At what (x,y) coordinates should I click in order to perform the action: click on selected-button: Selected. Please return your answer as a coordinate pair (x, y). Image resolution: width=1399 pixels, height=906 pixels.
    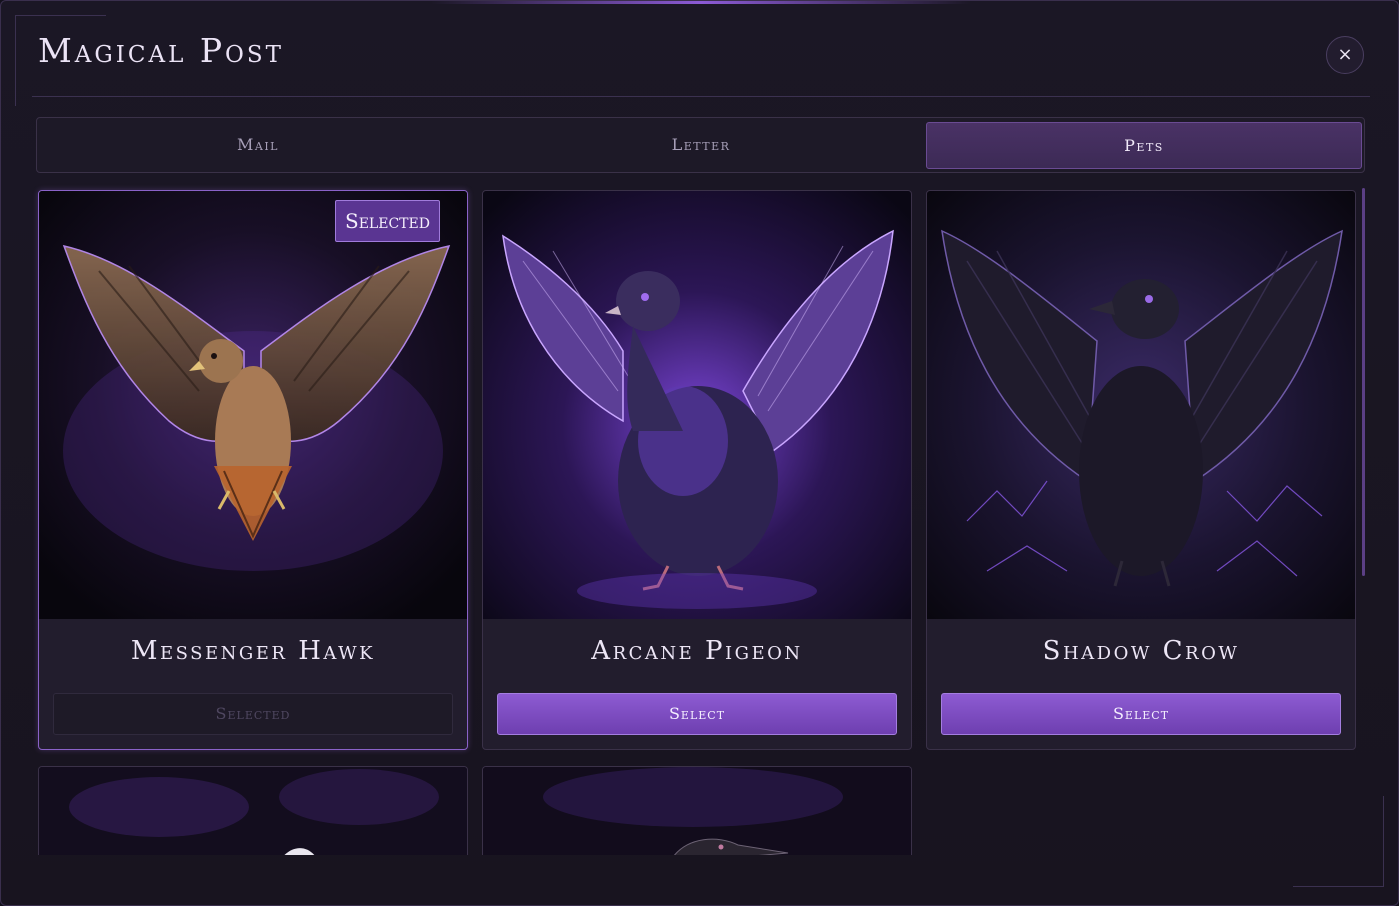
    Looking at the image, I should click on (253, 714).